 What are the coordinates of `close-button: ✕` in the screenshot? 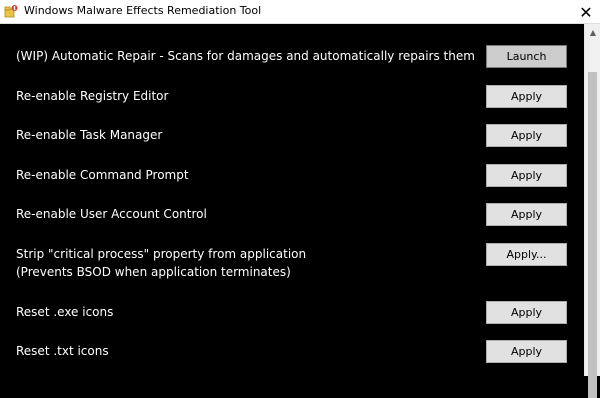 It's located at (586, 12).